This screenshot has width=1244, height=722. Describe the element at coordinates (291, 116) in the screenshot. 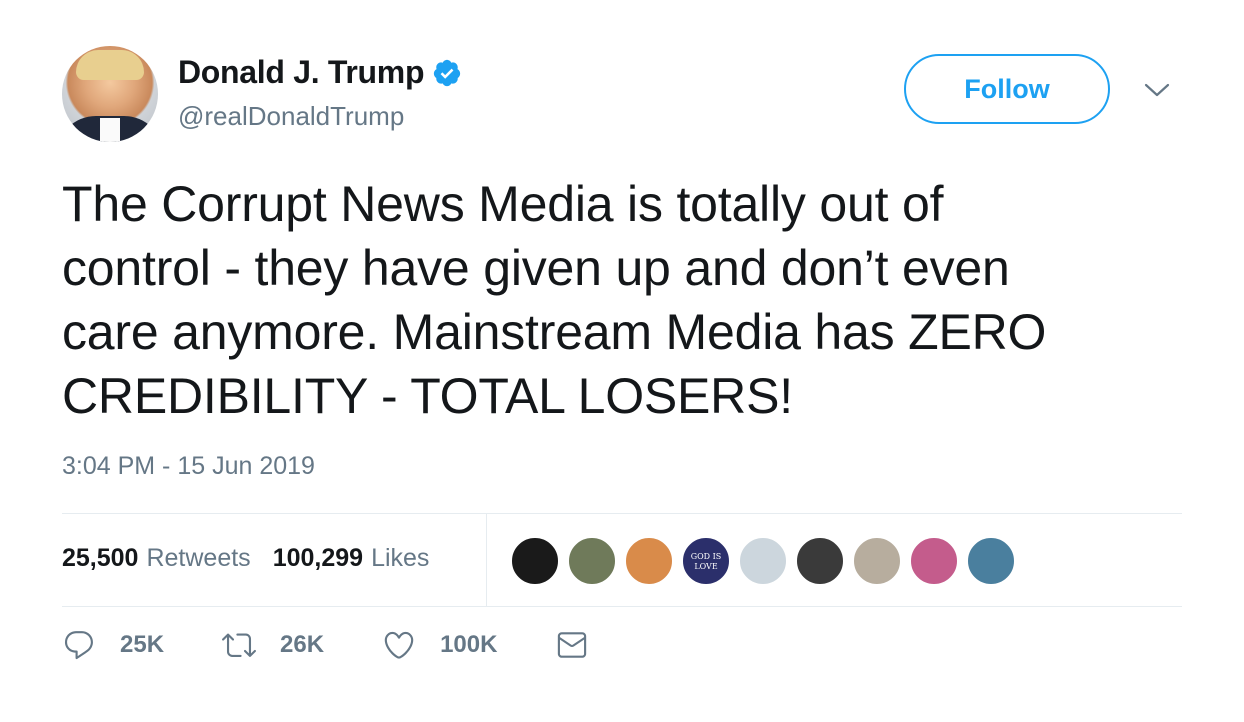

I see `user-handle: @realDonaldTrump` at that location.